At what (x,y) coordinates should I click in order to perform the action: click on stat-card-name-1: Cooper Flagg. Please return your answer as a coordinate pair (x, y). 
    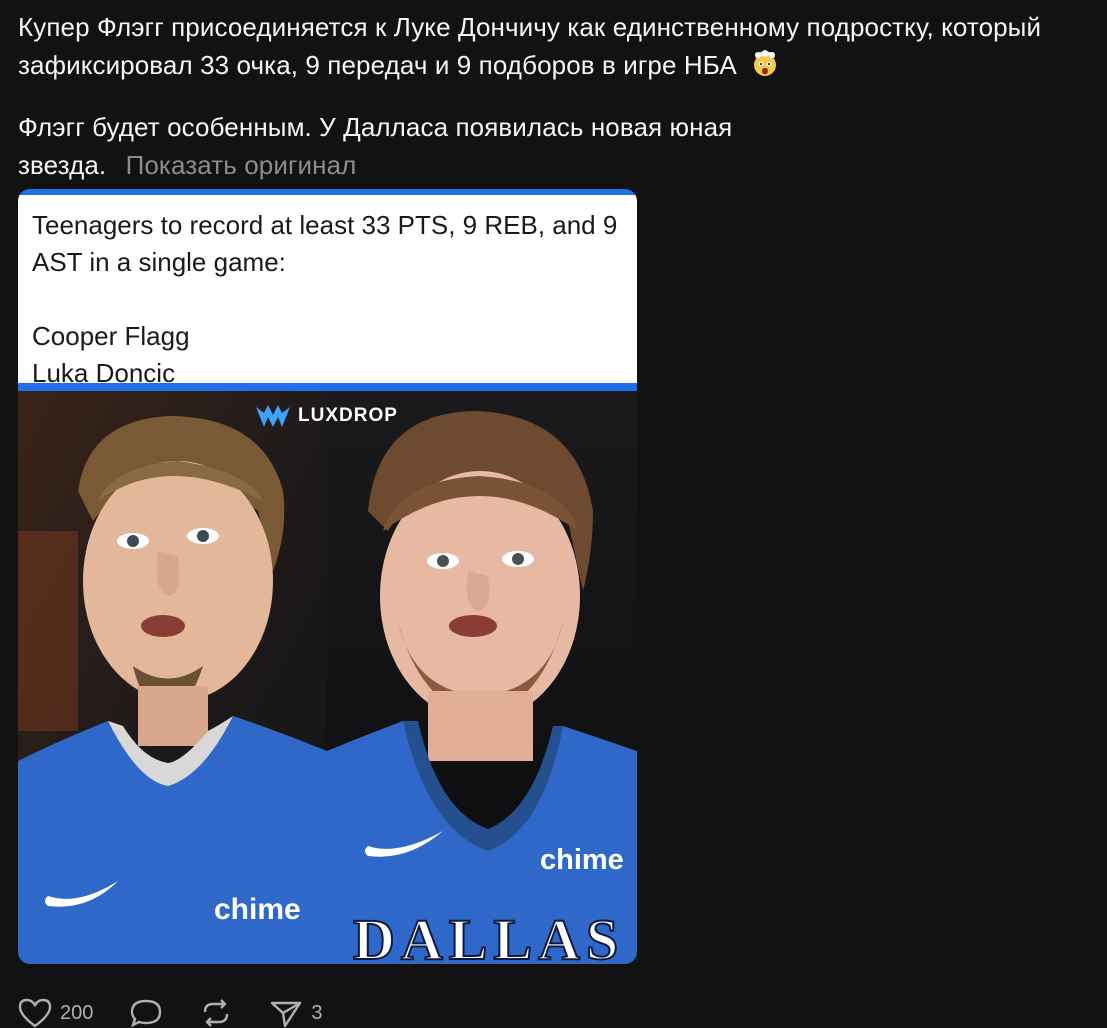
    Looking at the image, I should click on (111, 336).